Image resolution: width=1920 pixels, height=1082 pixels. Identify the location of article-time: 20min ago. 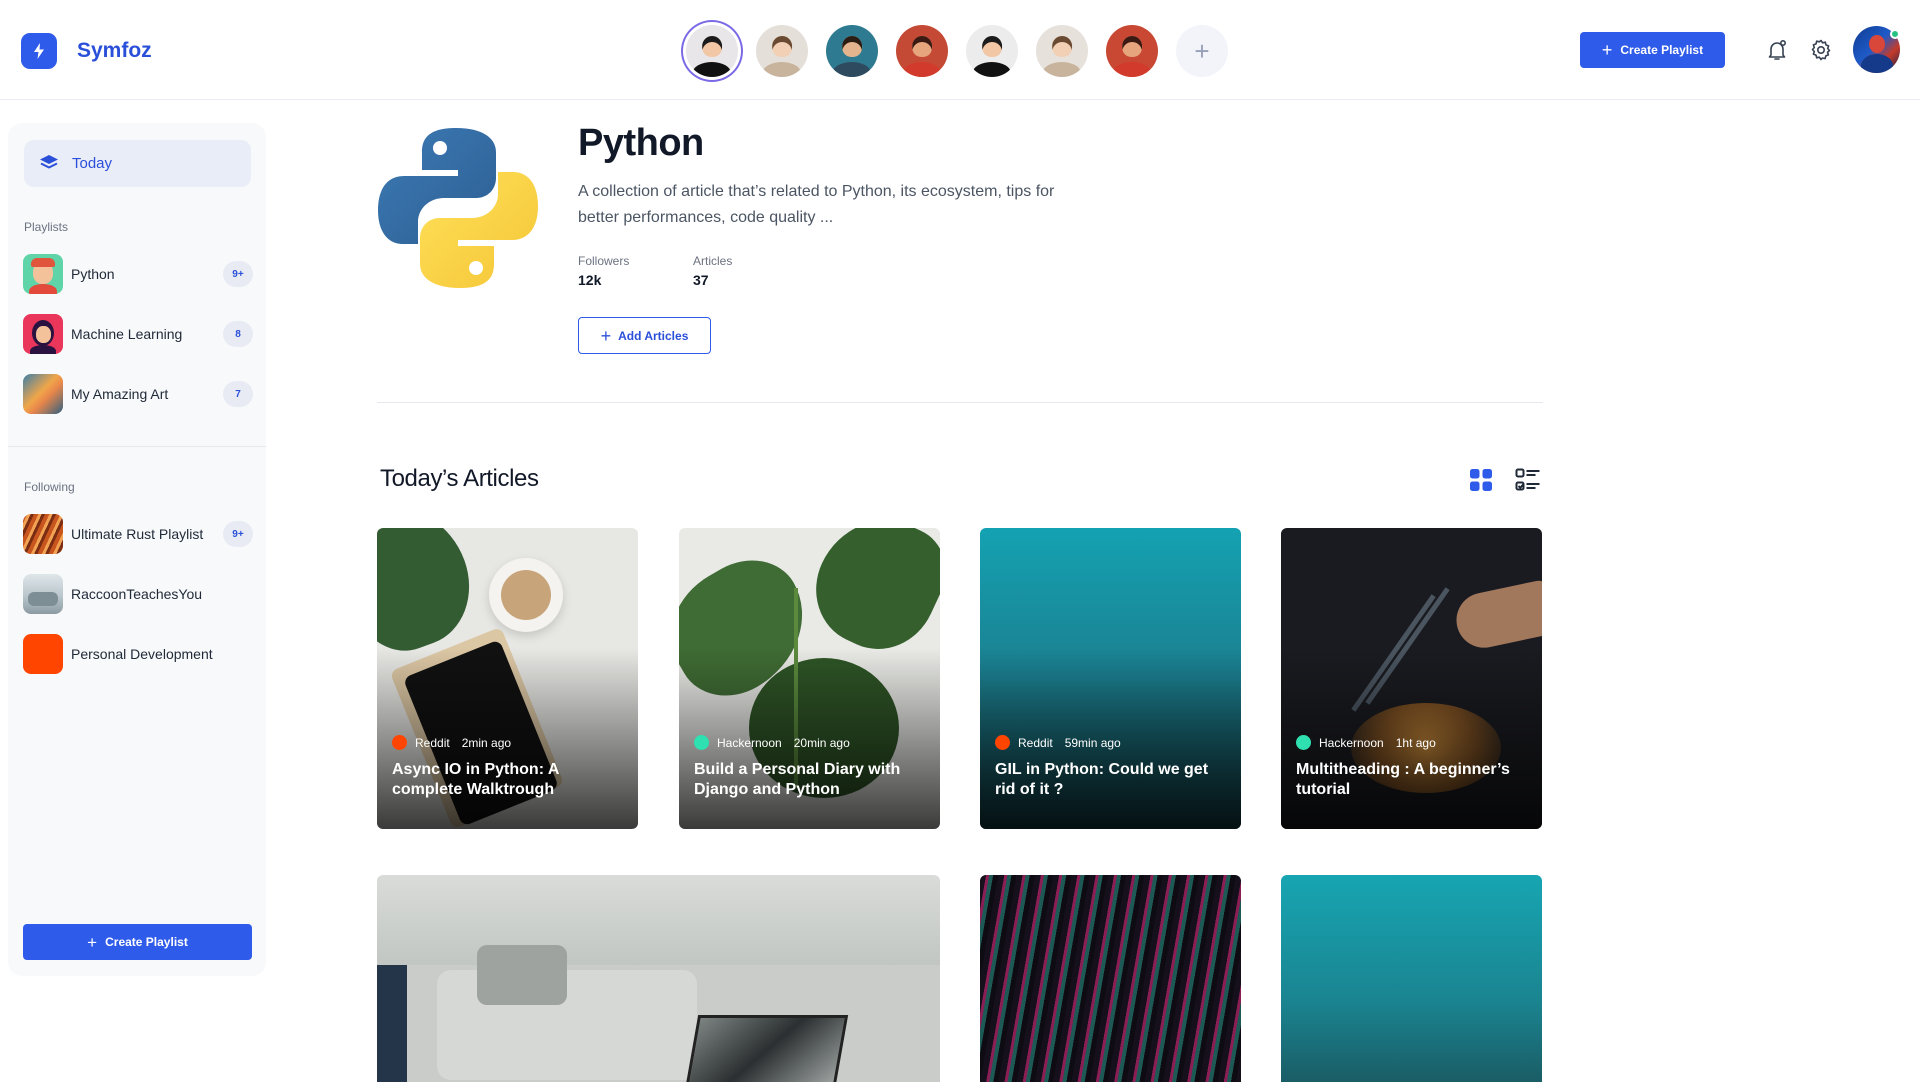
(821, 742).